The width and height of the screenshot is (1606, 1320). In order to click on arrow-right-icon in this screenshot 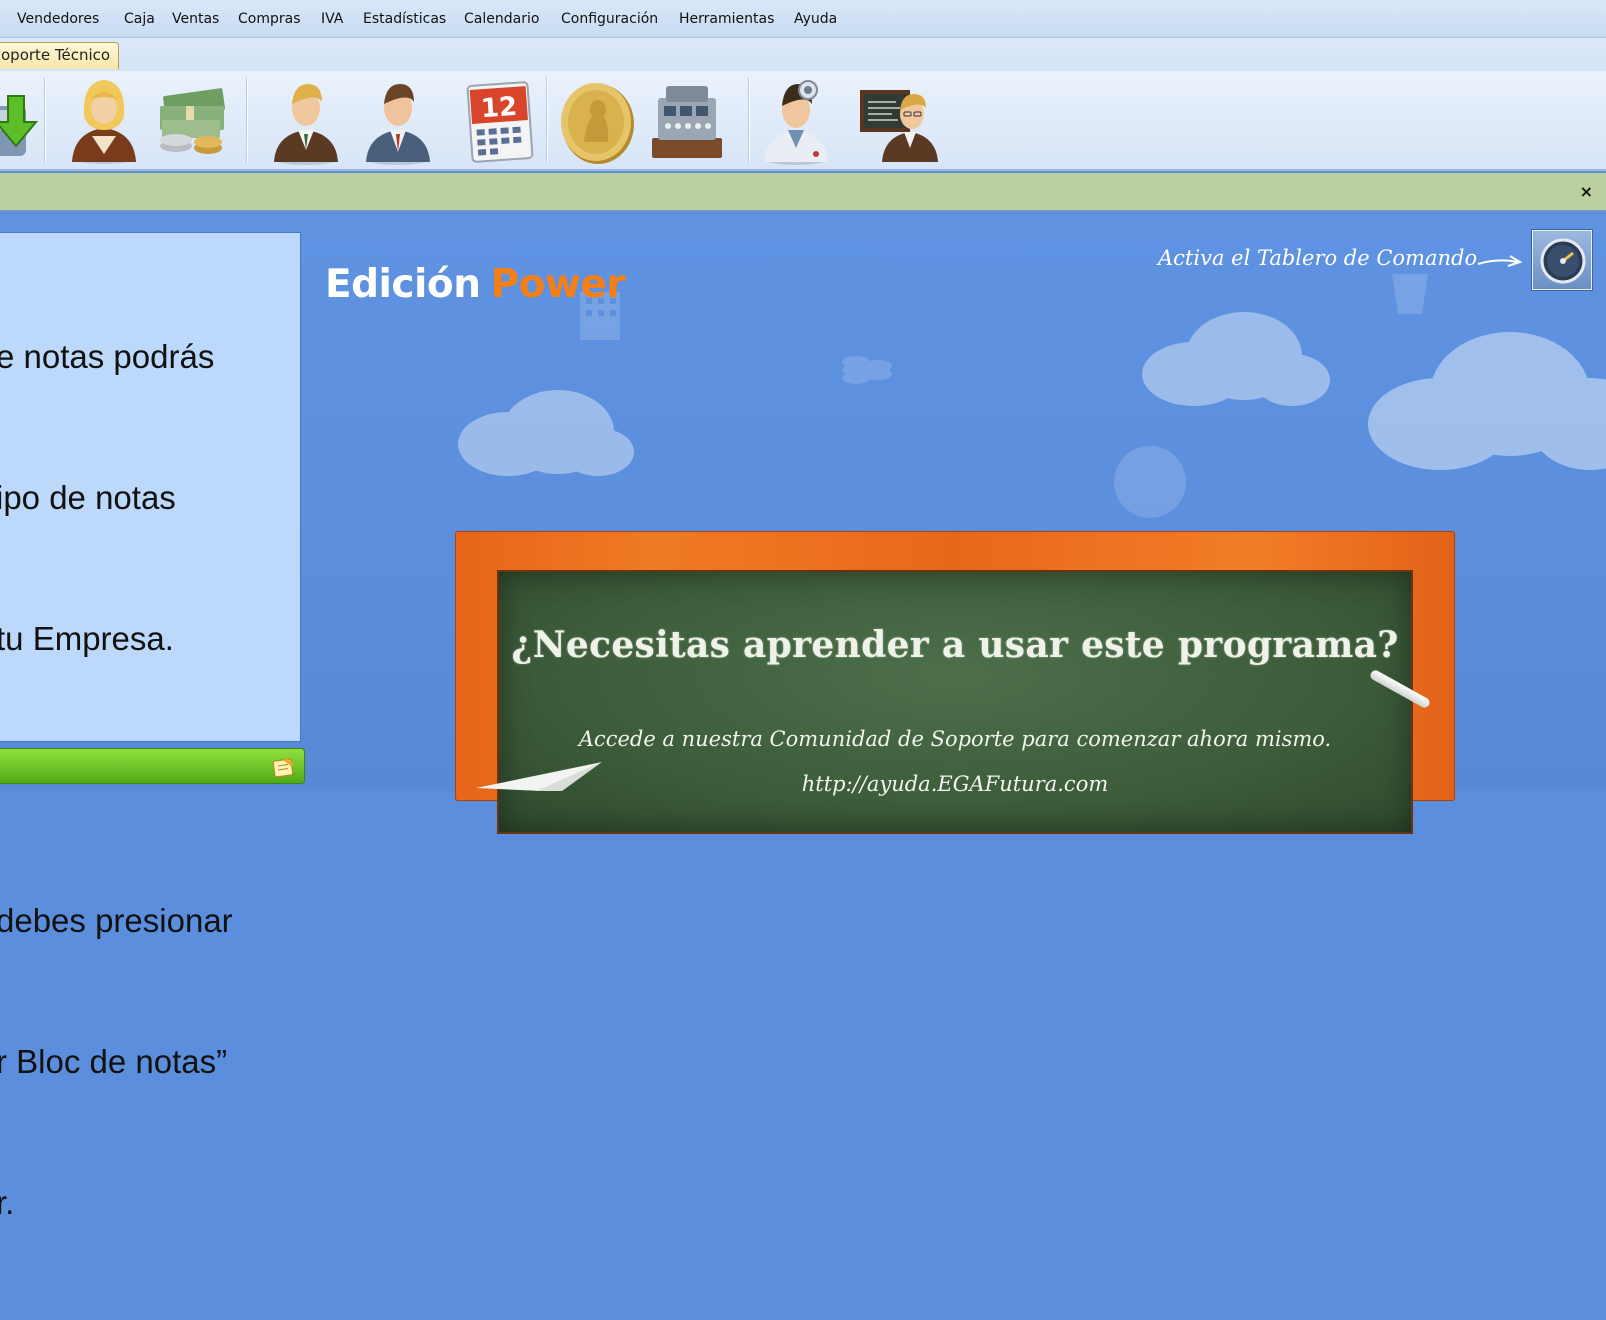, I will do `click(1500, 261)`.